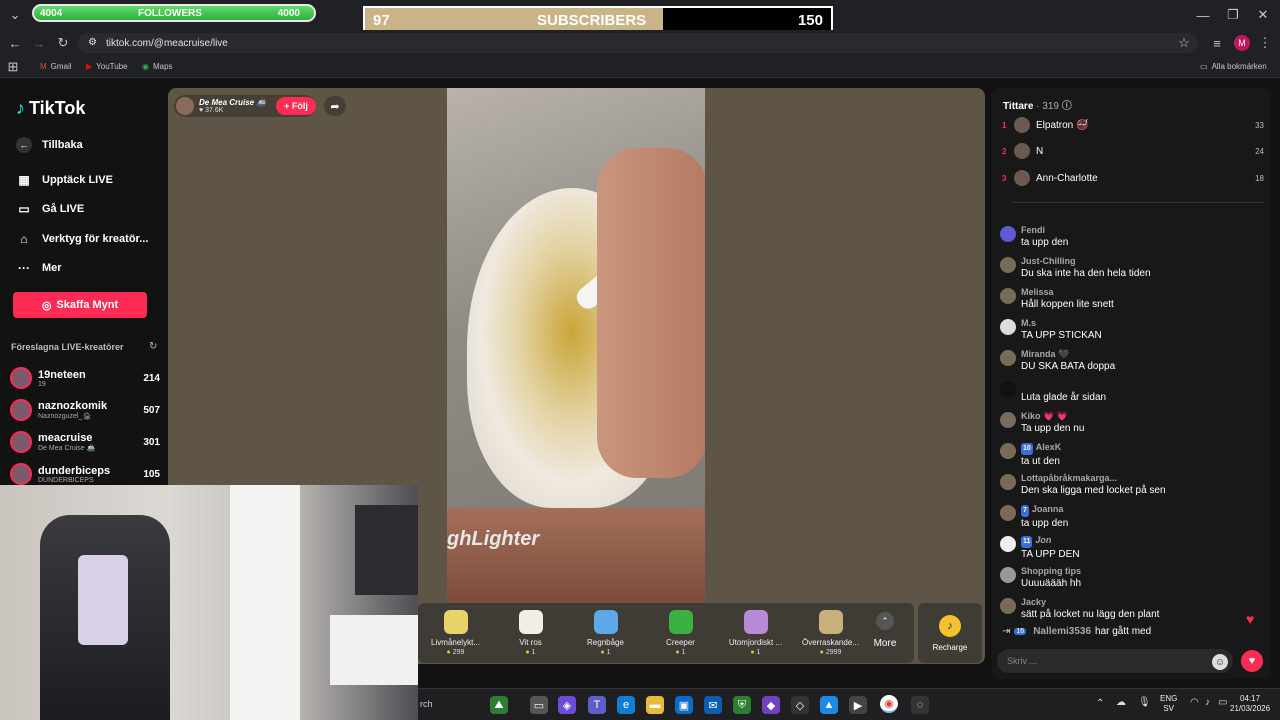  Describe the element at coordinates (830, 633) in the screenshot. I see `gift-item: Överraskande... 2999` at that location.